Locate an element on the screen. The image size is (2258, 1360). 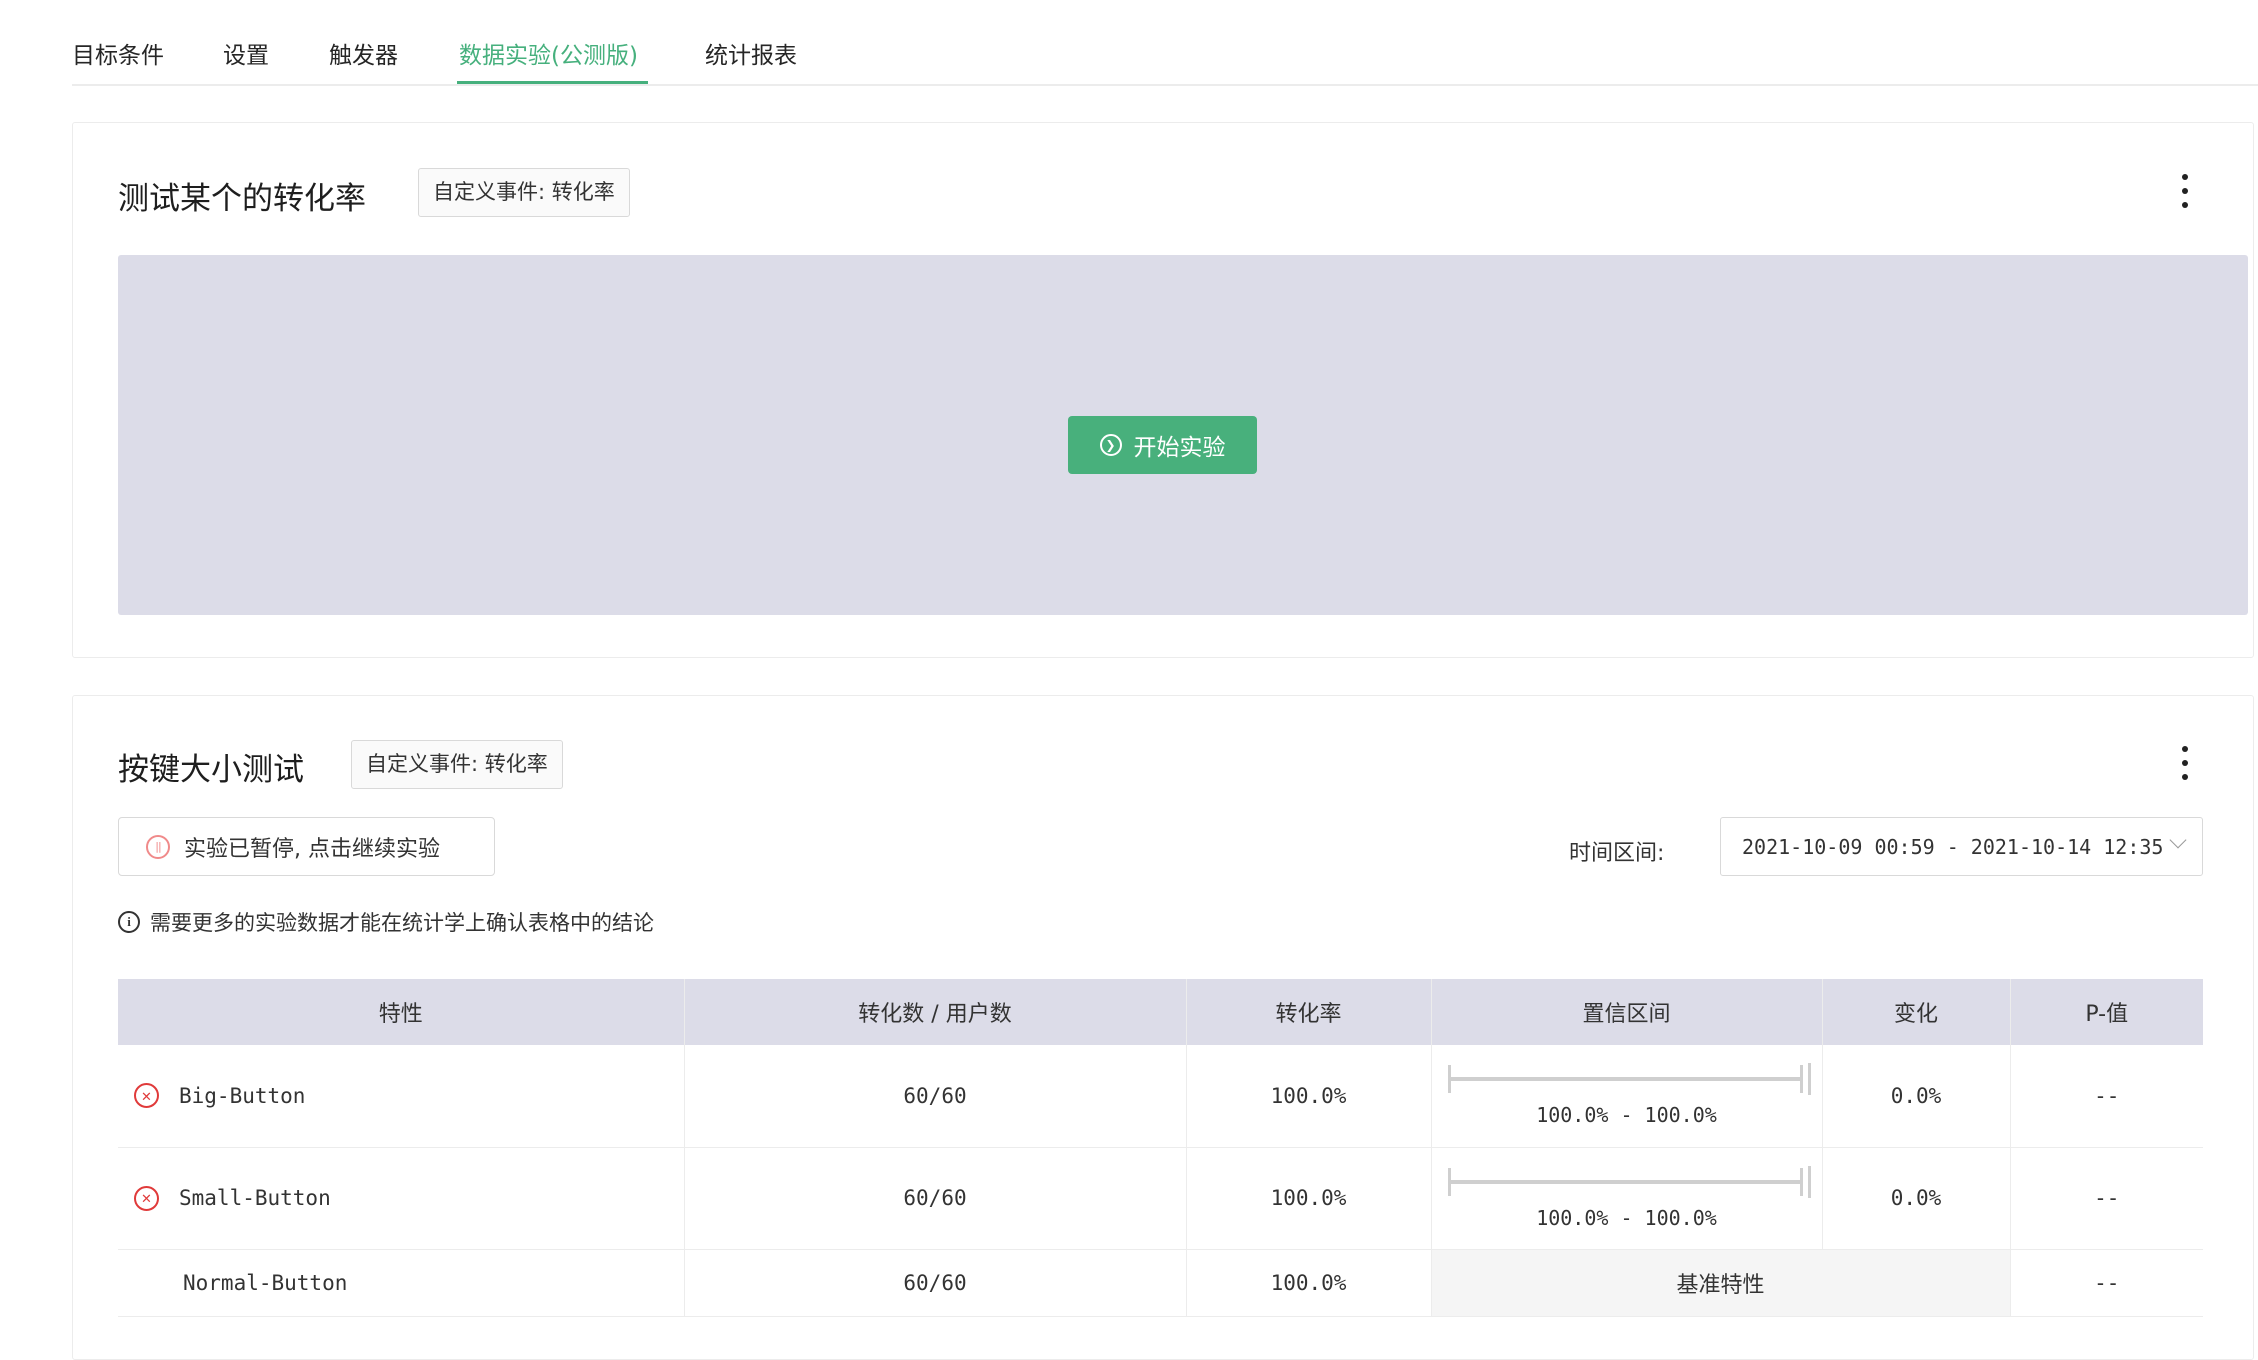
variant-name: Small-Button is located at coordinates (255, 1198).